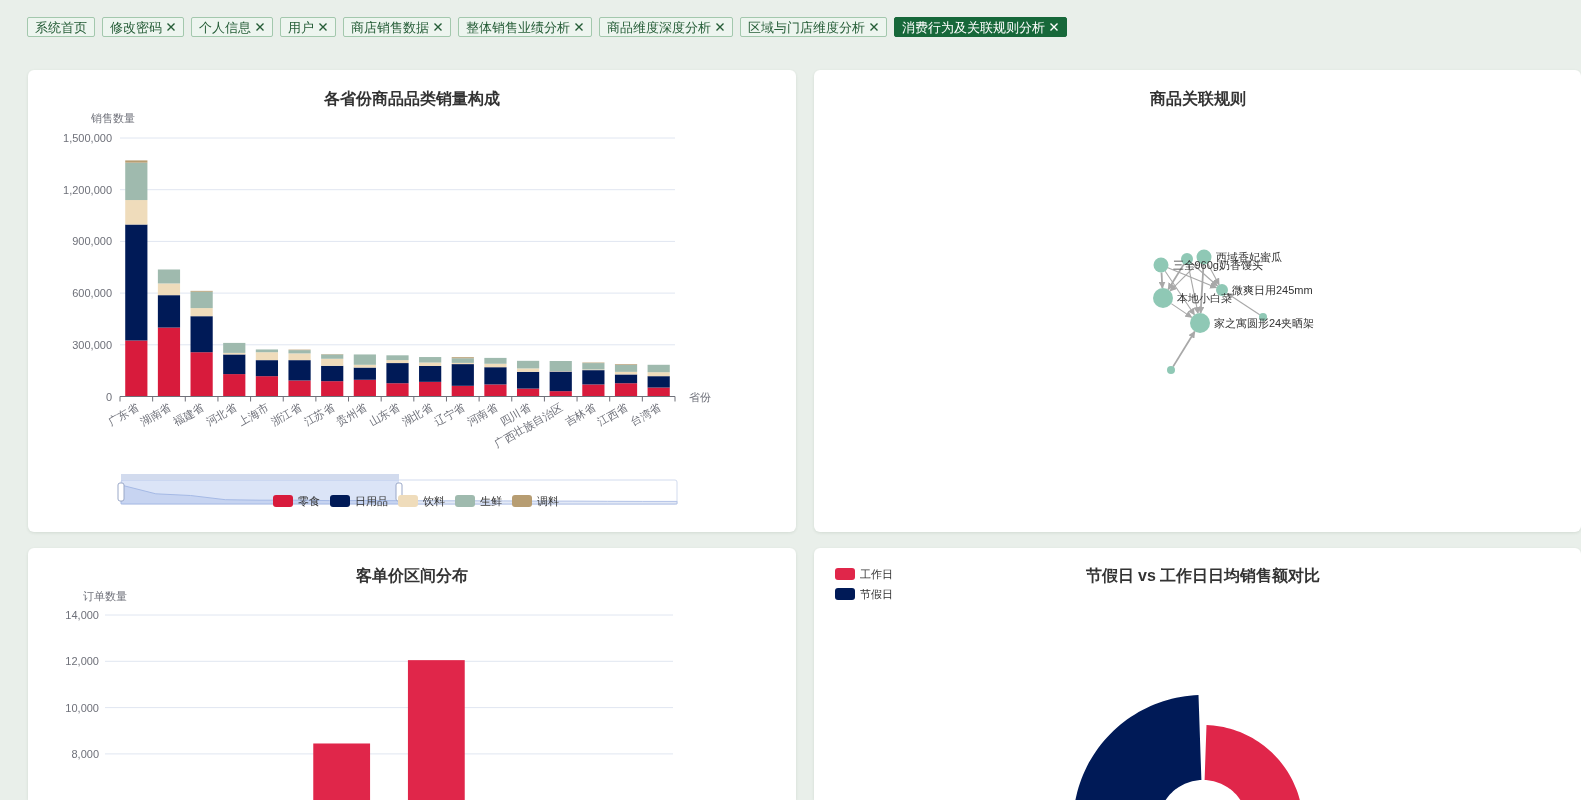 This screenshot has height=800, width=1581. What do you see at coordinates (108, 396) in the screenshot?
I see `y-tick-label: 0` at bounding box center [108, 396].